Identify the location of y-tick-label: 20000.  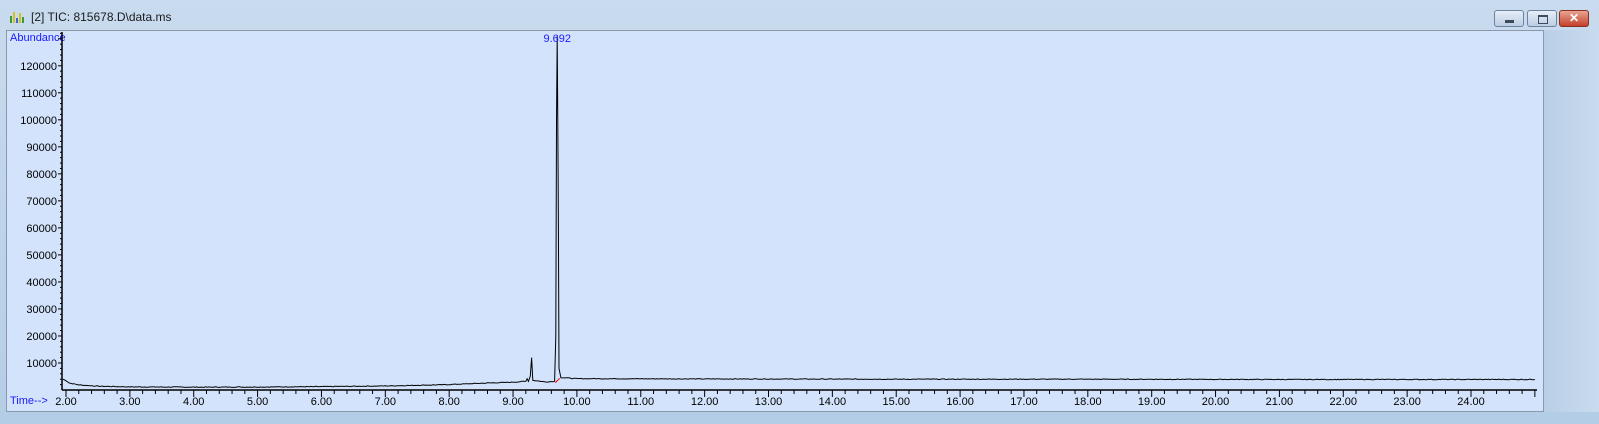
(41, 337).